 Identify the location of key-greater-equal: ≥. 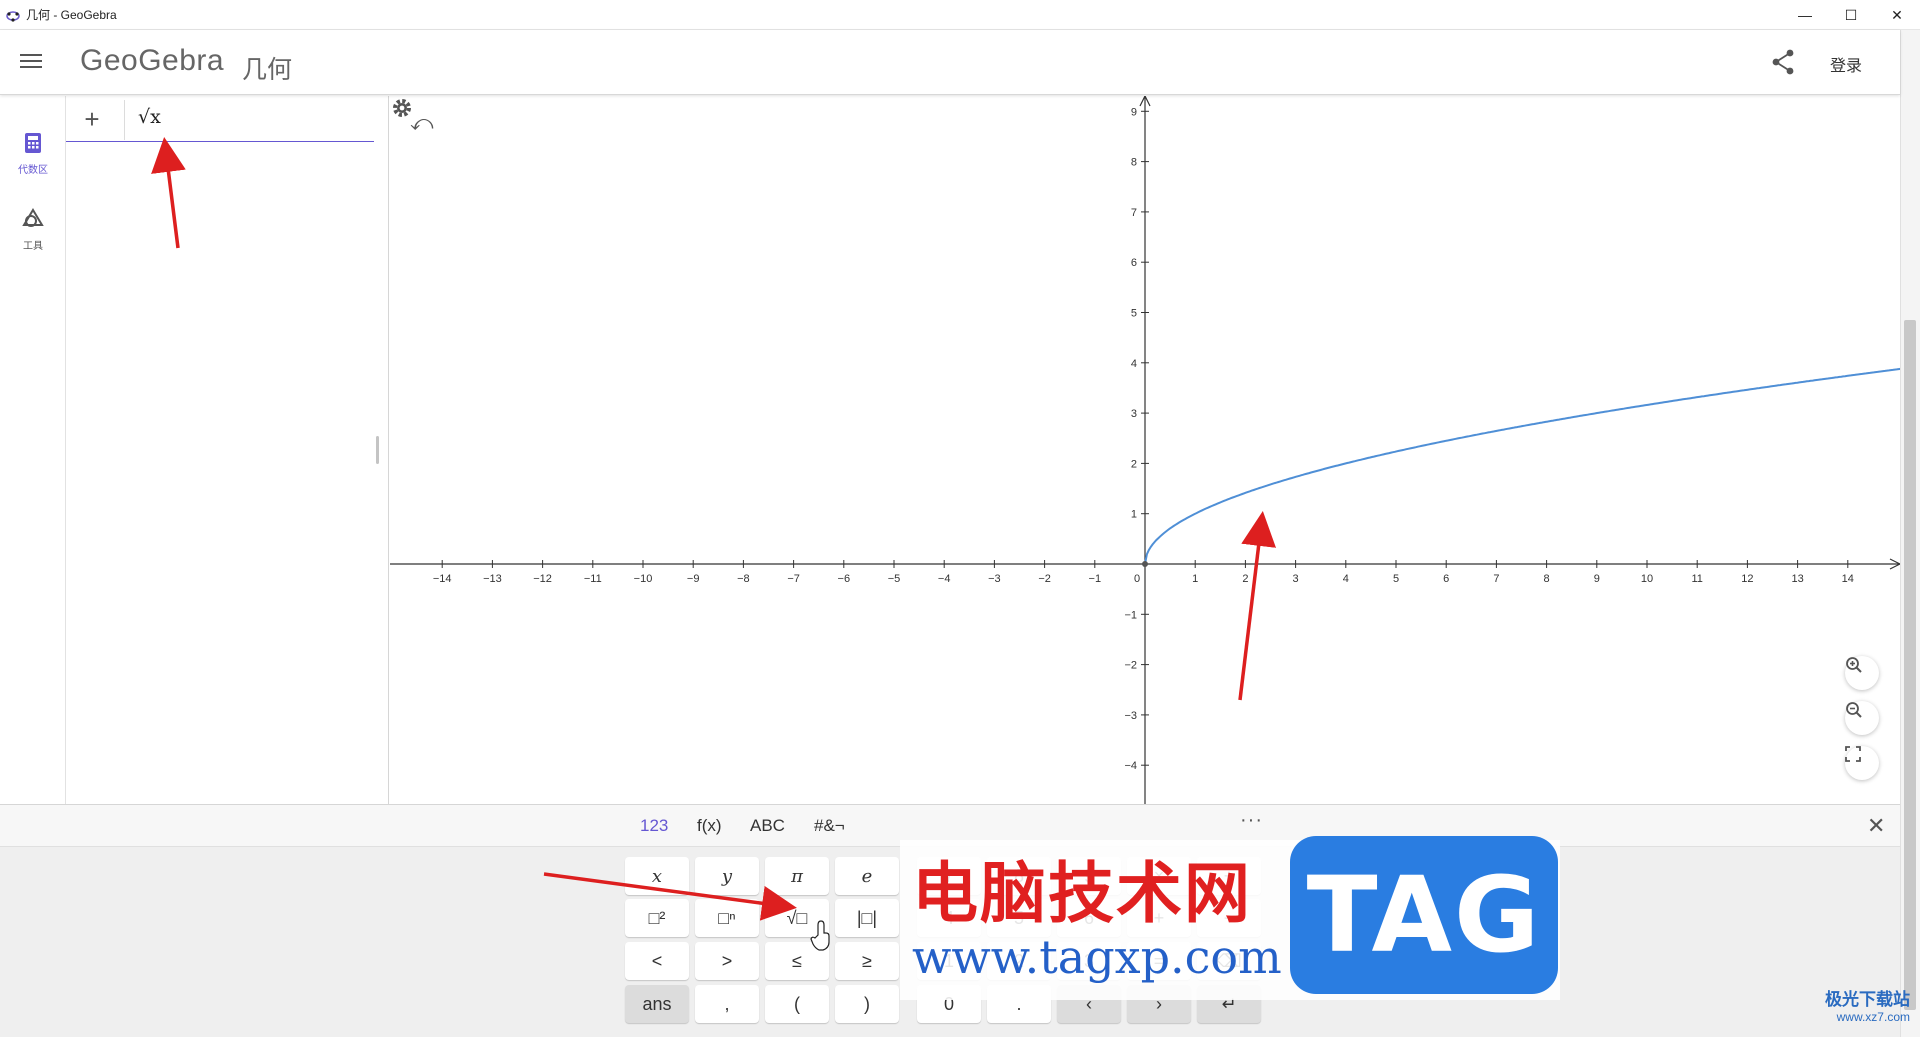
(867, 961).